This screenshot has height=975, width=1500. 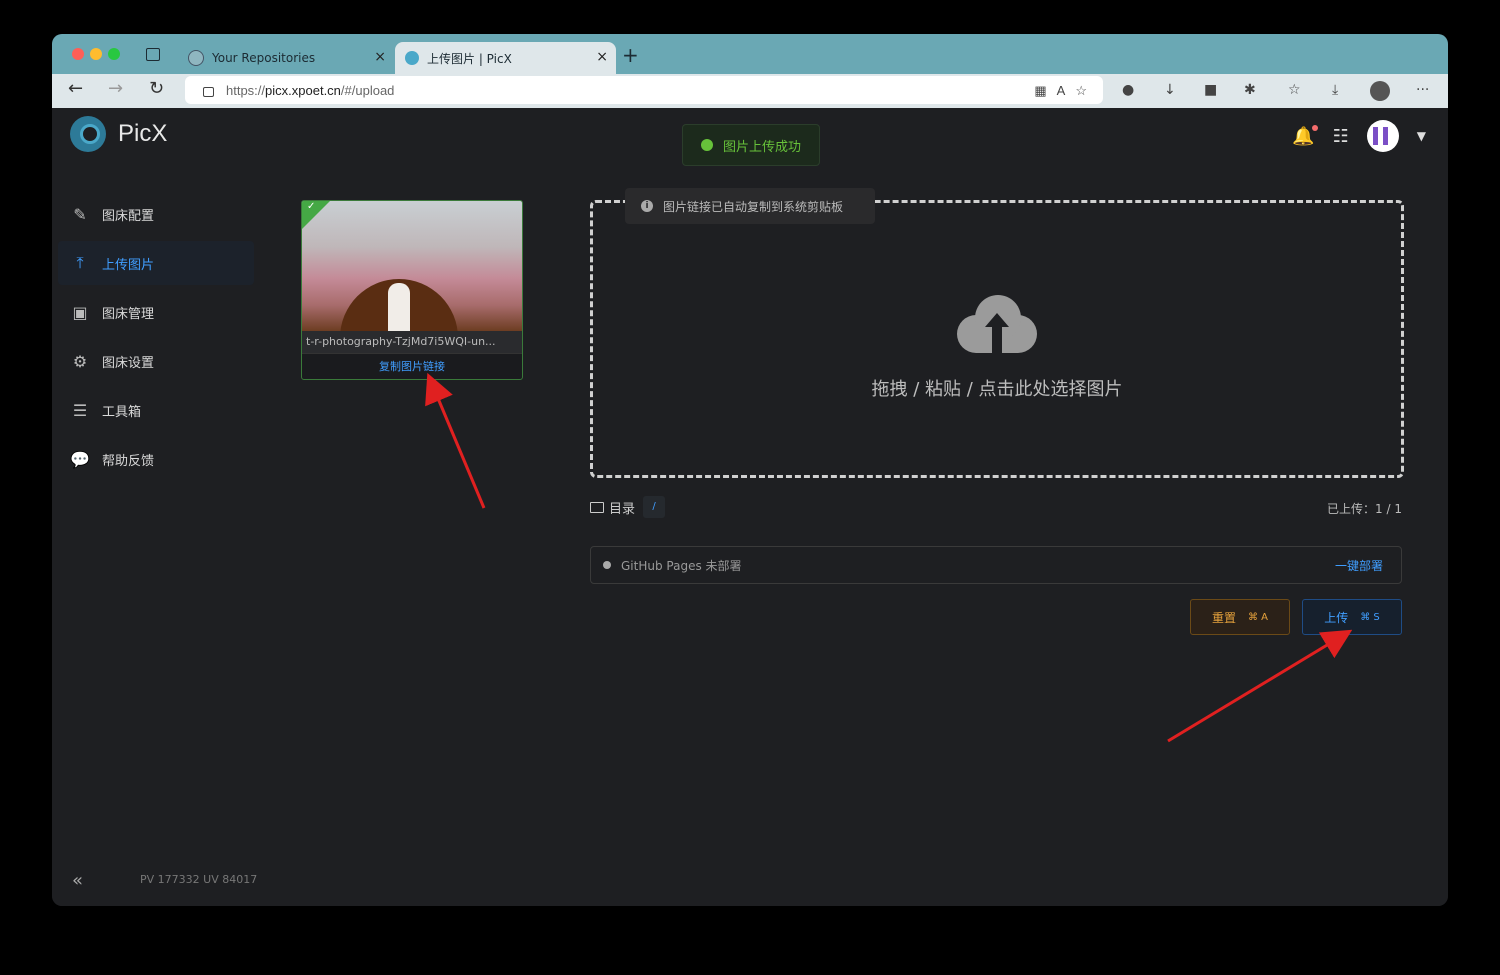 I want to click on folder-icon, so click(x=597, y=507).